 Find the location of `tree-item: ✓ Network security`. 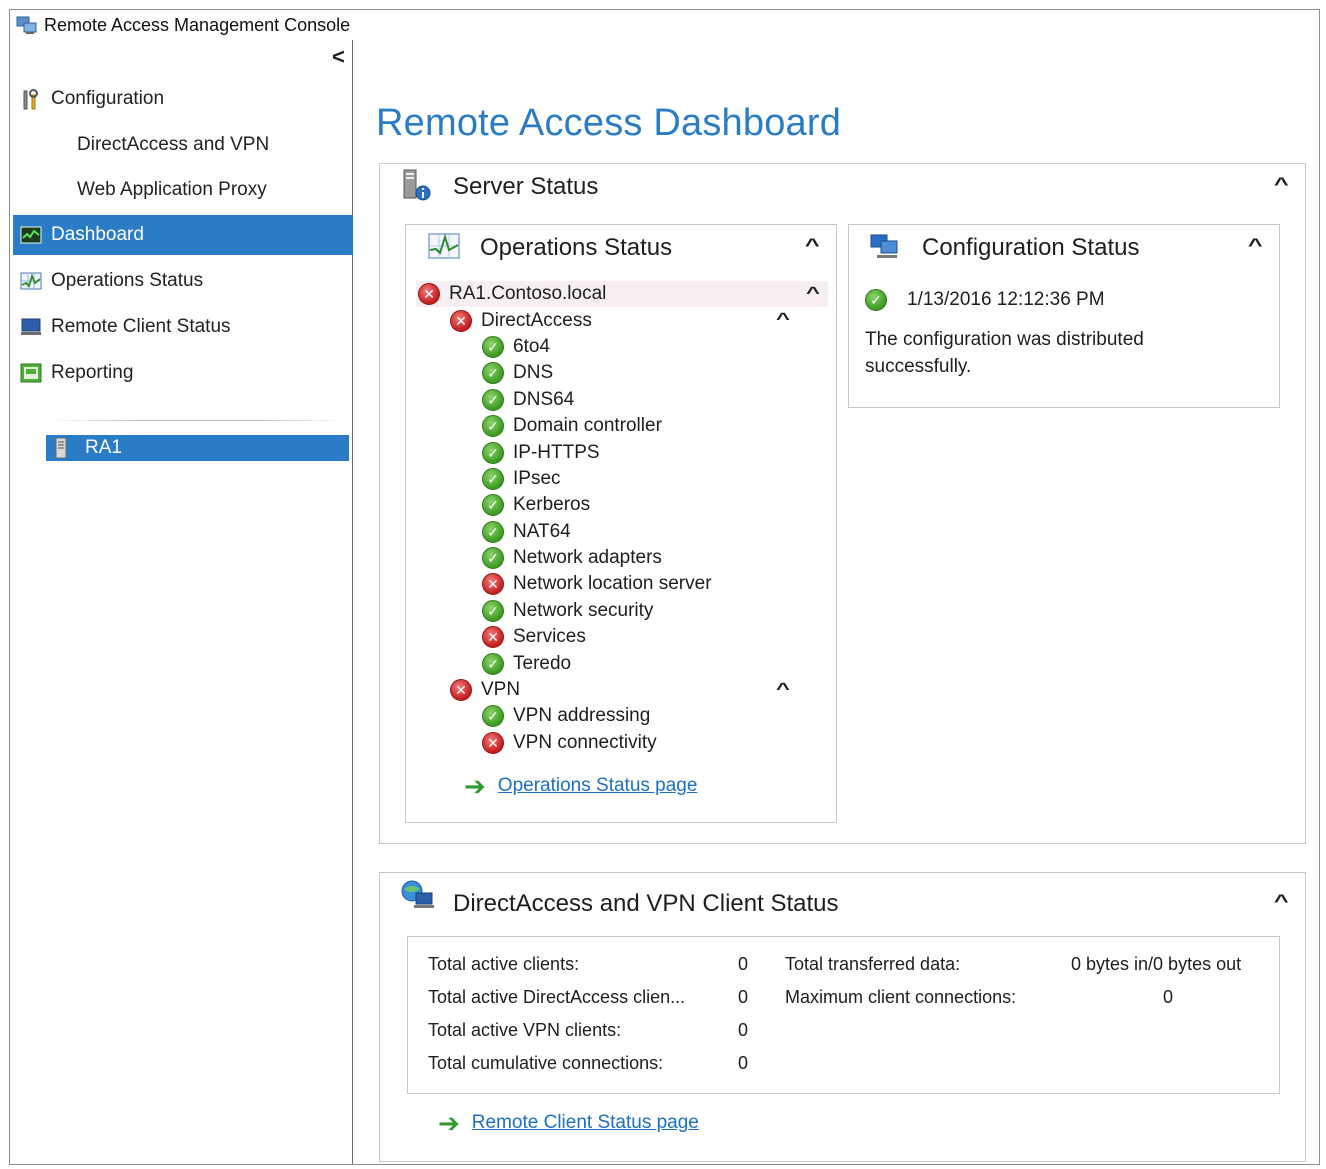

tree-item: ✓ Network security is located at coordinates (622, 611).